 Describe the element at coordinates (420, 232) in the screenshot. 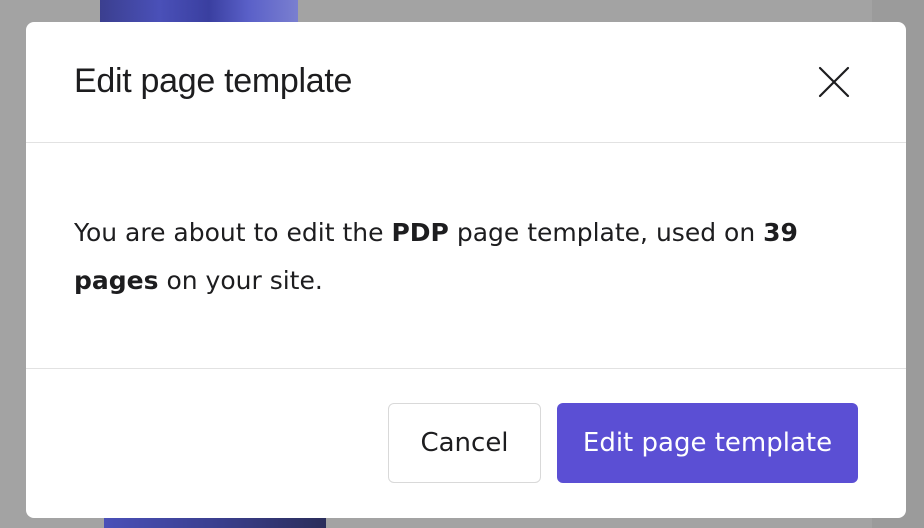

I see `template-name: PDP` at that location.